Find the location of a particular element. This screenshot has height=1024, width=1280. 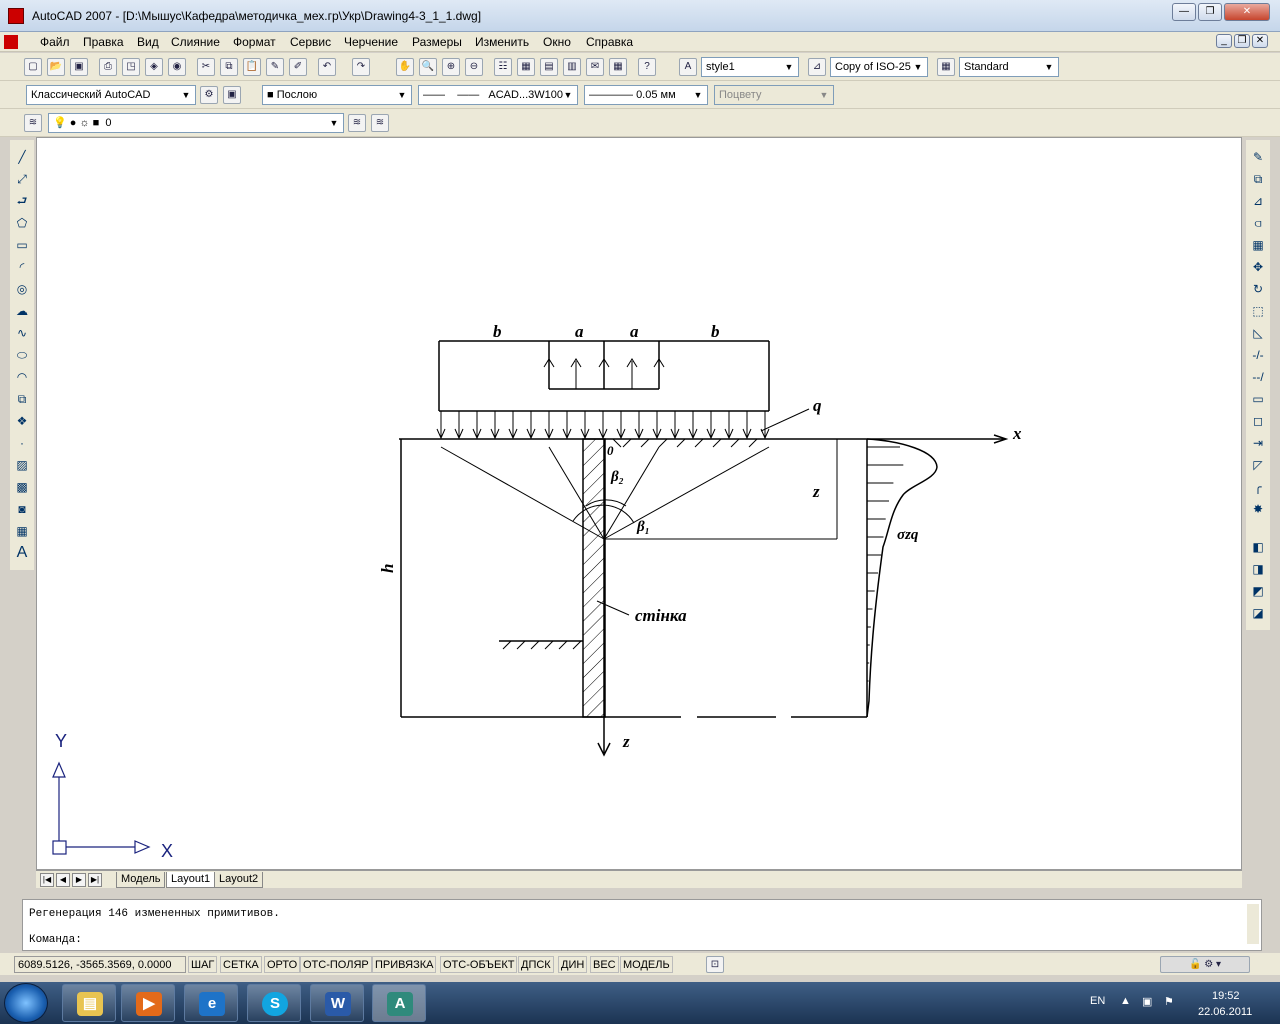

design-center-icon: ▦ is located at coordinates (526, 67).